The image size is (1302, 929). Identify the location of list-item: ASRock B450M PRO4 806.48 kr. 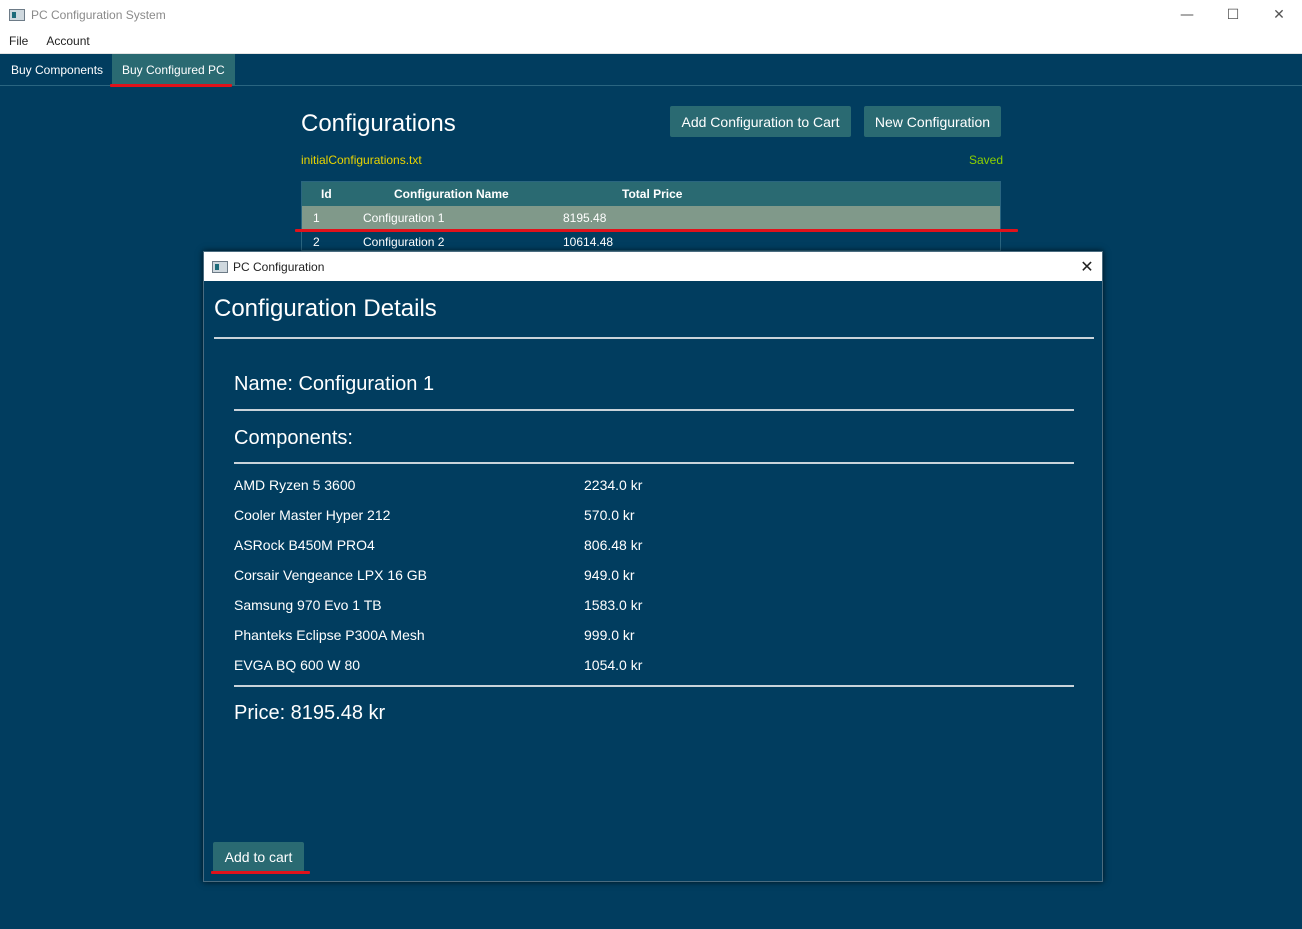
(654, 552).